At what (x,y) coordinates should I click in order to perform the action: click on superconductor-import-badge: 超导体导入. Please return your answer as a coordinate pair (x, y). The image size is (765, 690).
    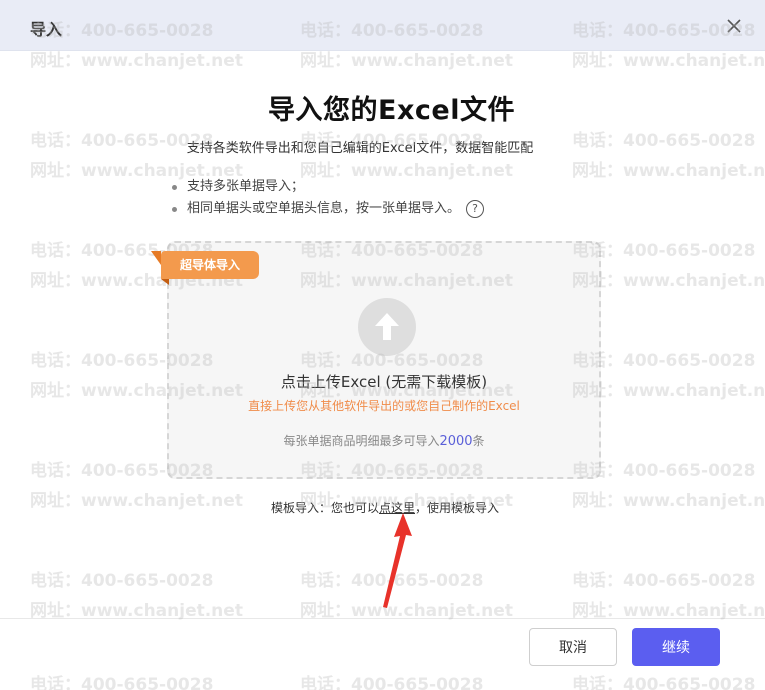
    Looking at the image, I should click on (205, 268).